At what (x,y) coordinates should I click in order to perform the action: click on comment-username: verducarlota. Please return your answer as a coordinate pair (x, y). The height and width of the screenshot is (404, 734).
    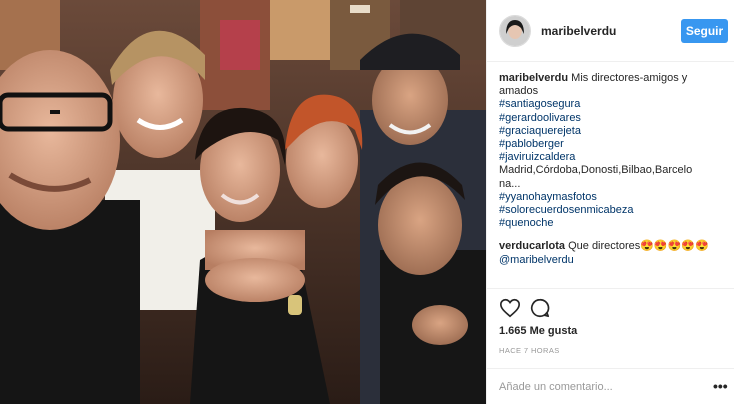
    Looking at the image, I should click on (532, 246).